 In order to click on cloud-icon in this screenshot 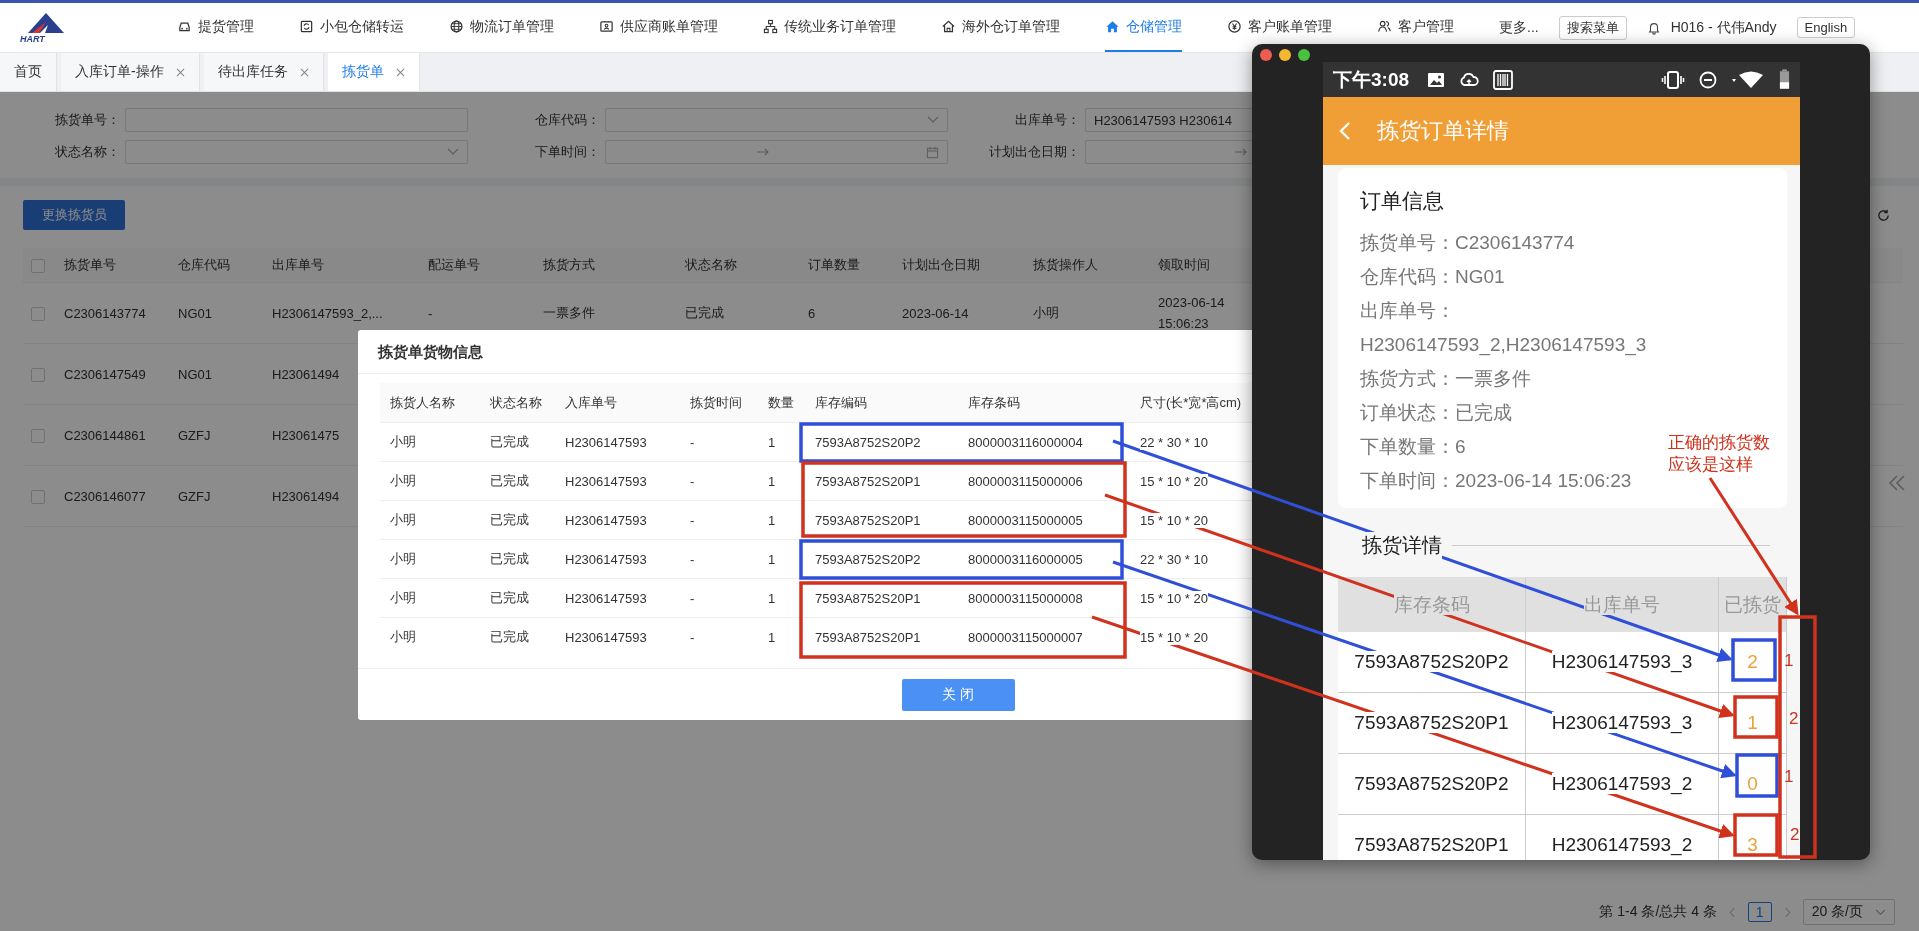, I will do `click(1469, 79)`.